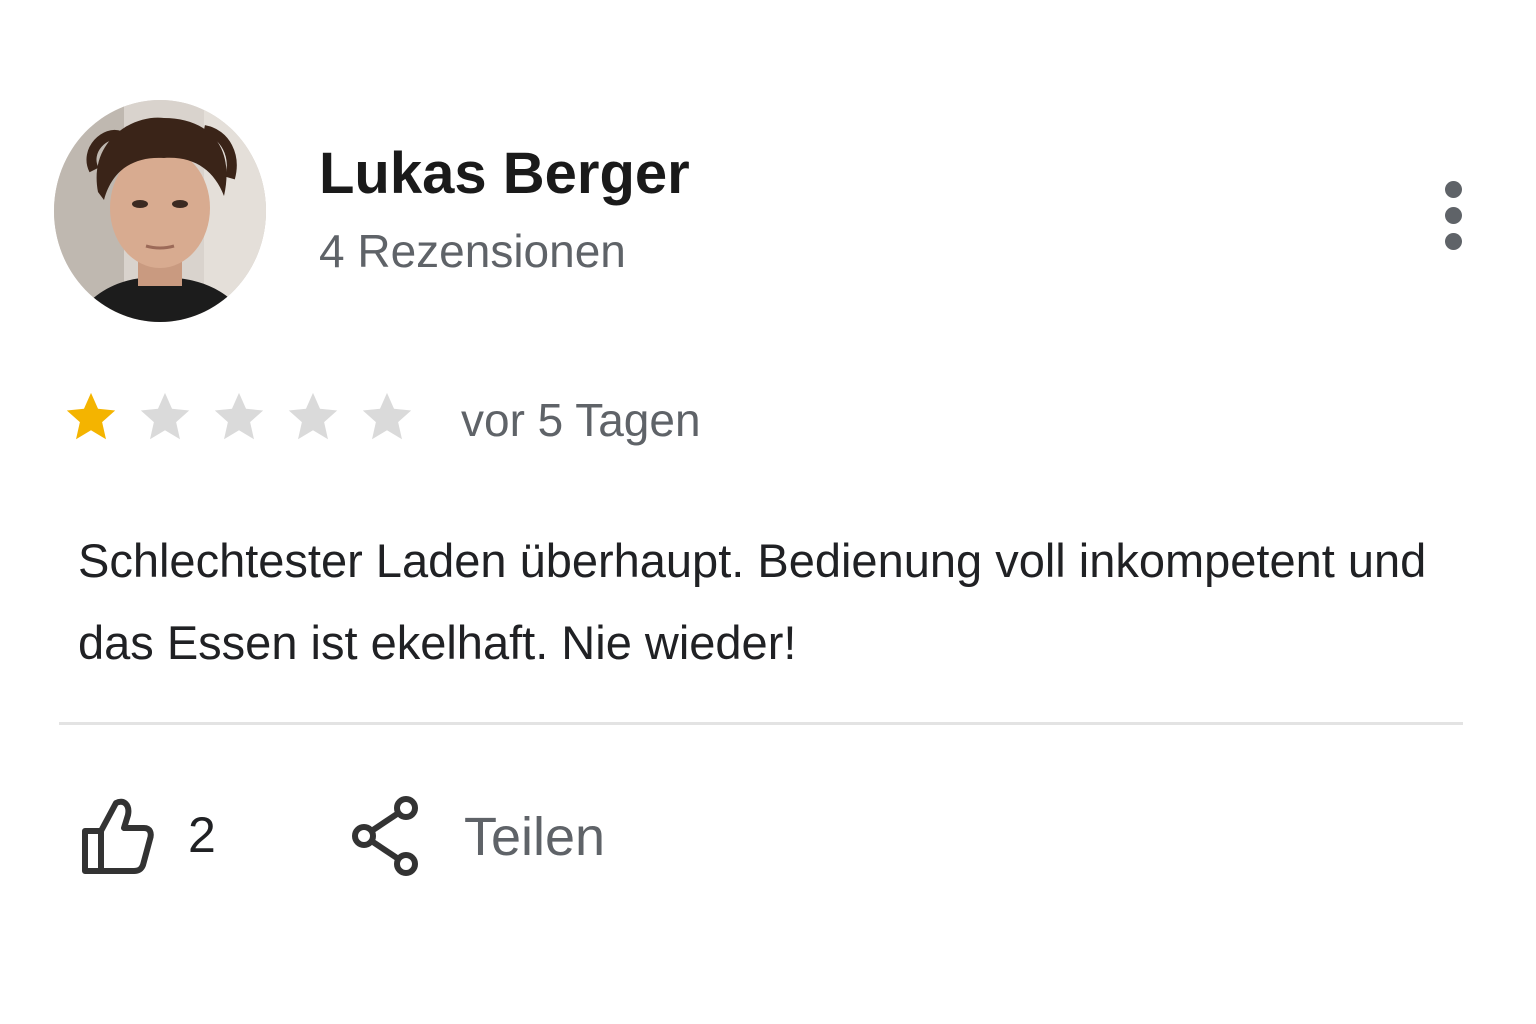 Image resolution: width=1536 pixels, height=1024 pixels. I want to click on share-button: Teilen, so click(477, 837).